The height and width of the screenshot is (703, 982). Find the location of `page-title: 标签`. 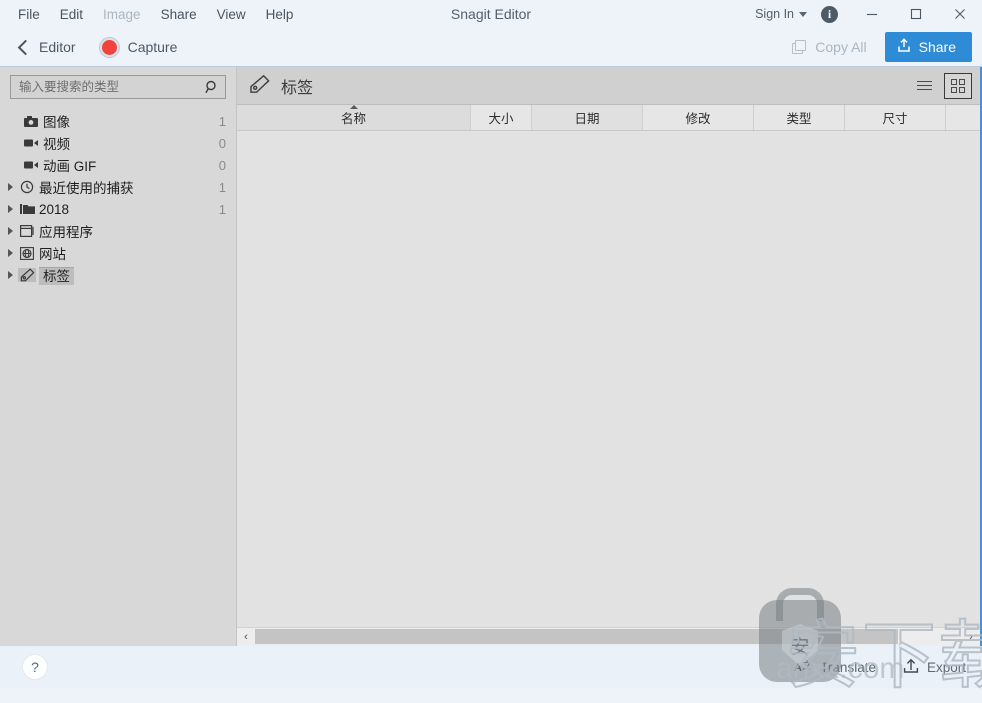

page-title: 标签 is located at coordinates (297, 88).